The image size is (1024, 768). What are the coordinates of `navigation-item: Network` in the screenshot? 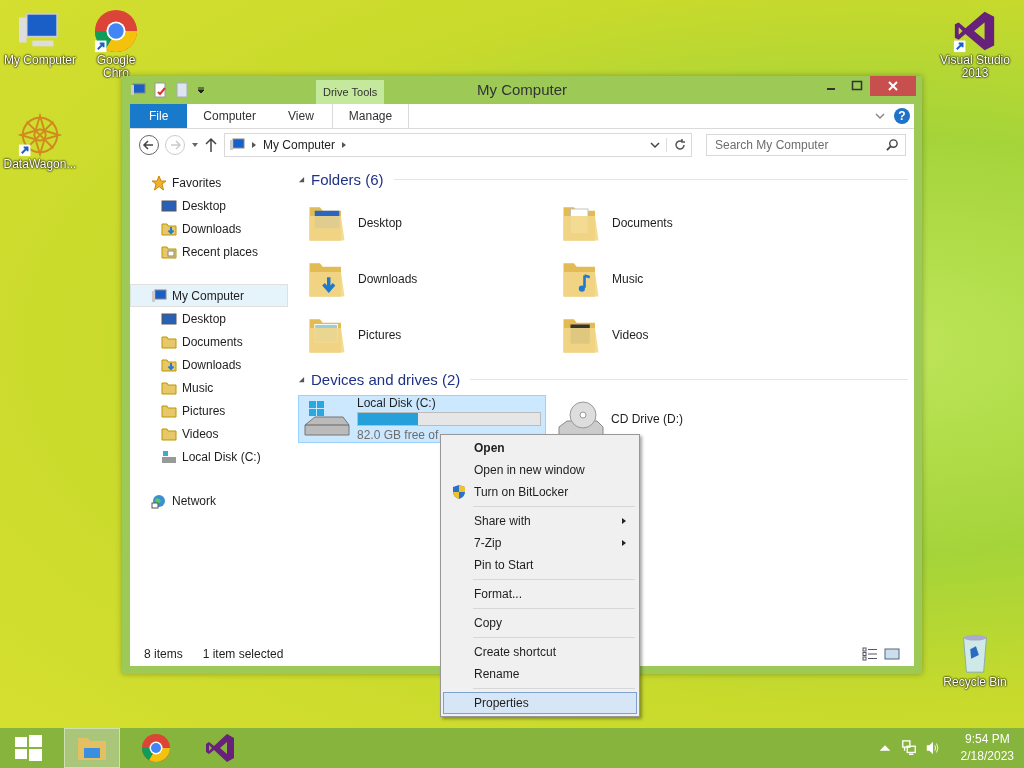 It's located at (209, 500).